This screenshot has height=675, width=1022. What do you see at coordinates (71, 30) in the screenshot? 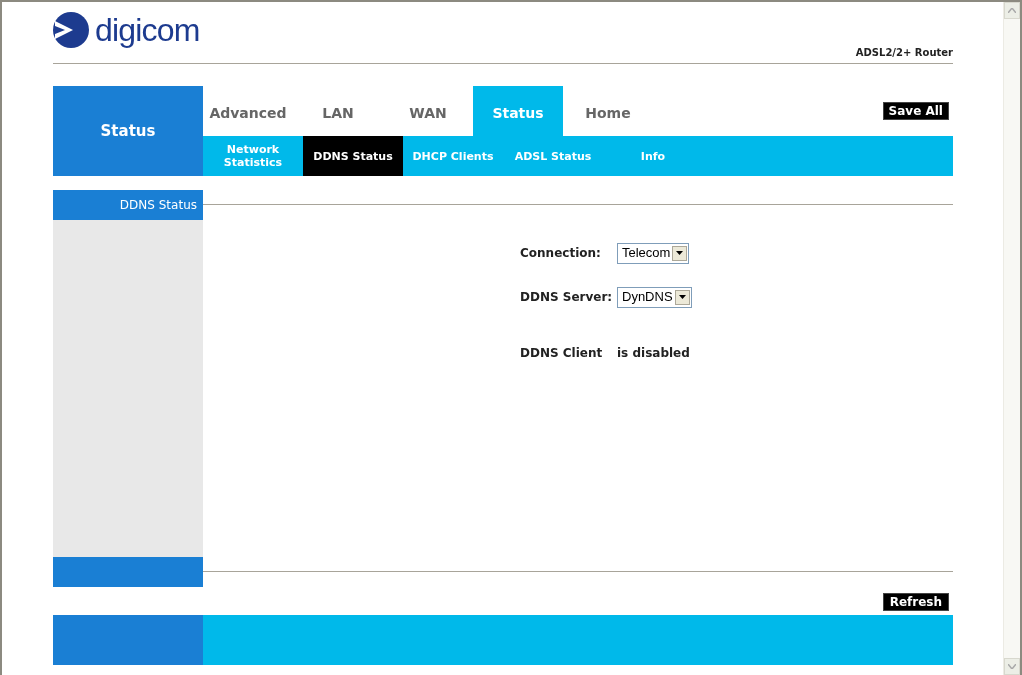
I see `logo-icon` at bounding box center [71, 30].